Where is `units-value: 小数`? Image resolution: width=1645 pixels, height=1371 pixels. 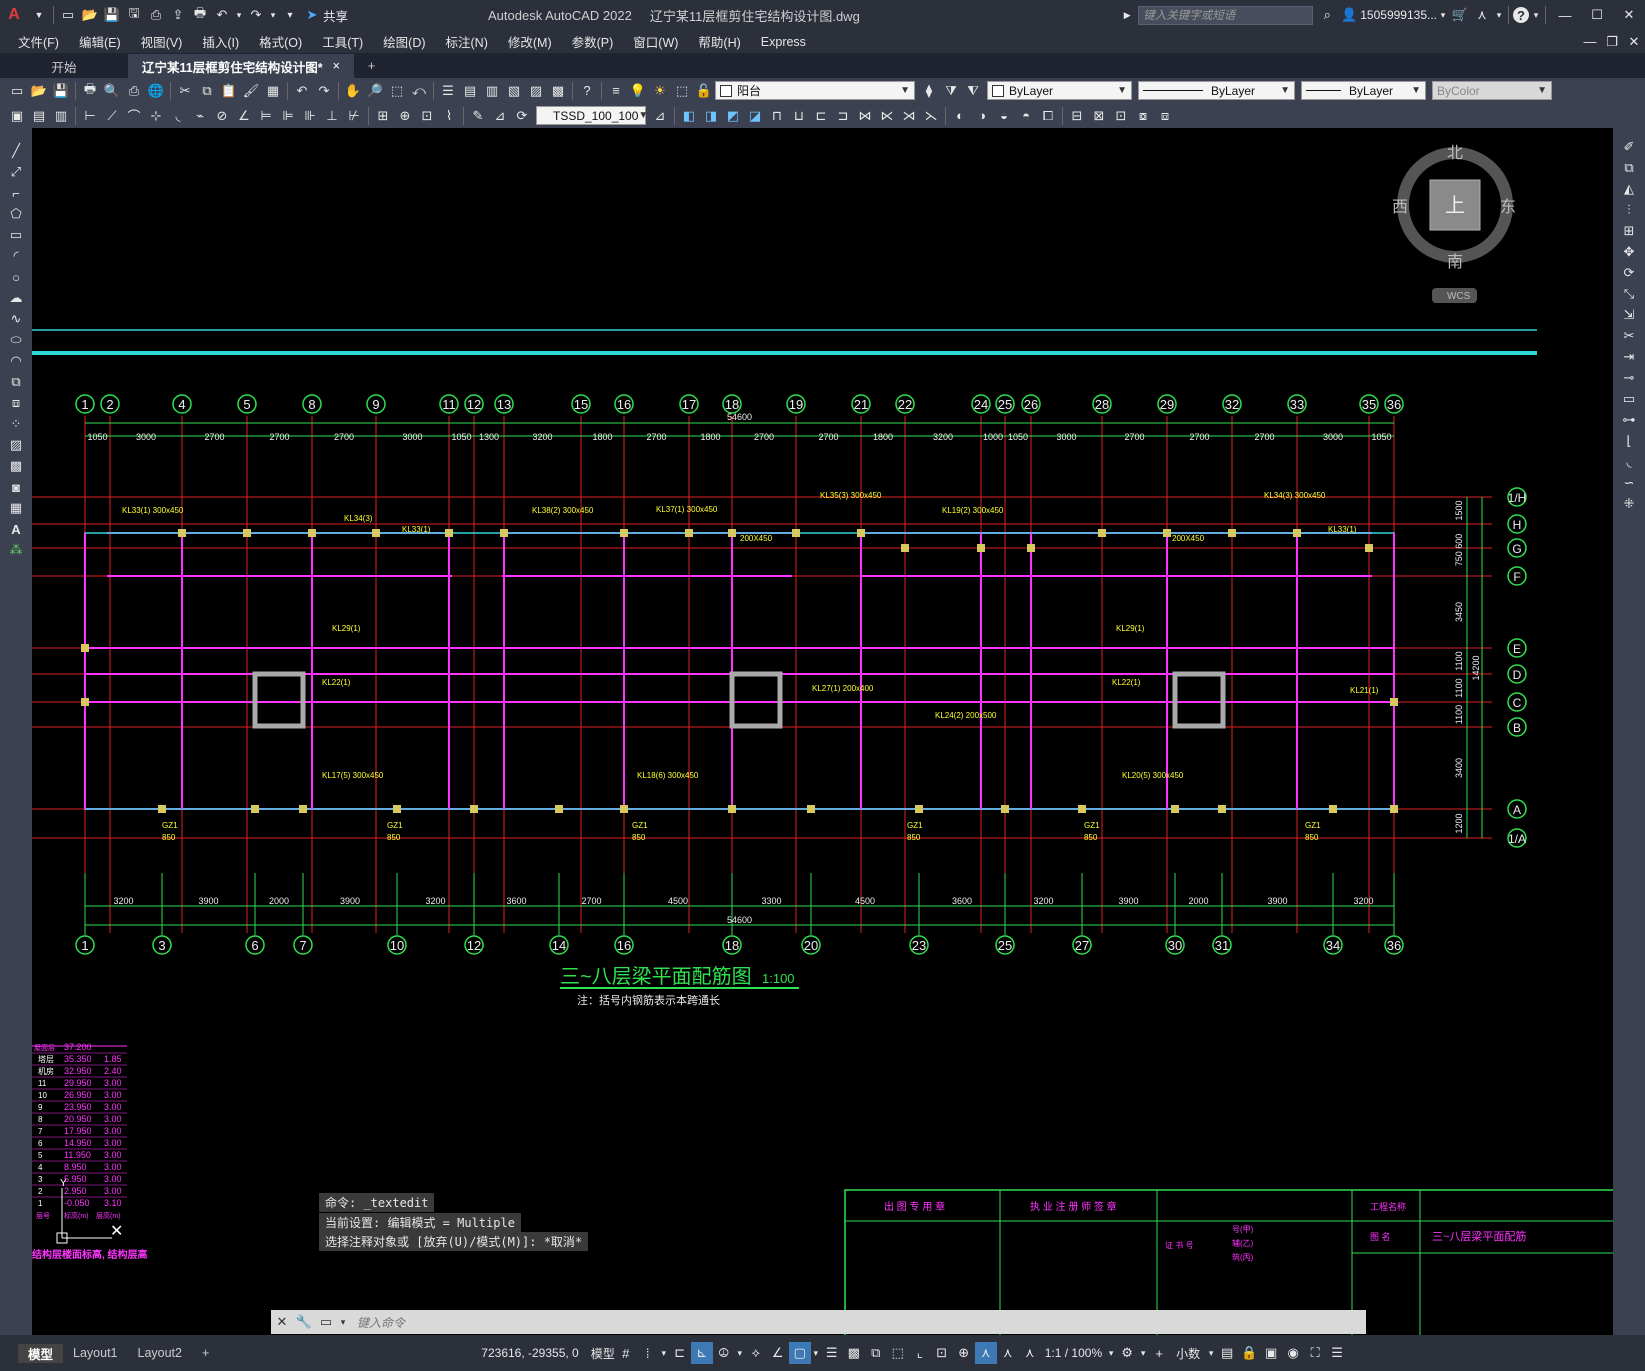 units-value: 小数 is located at coordinates (1188, 1353).